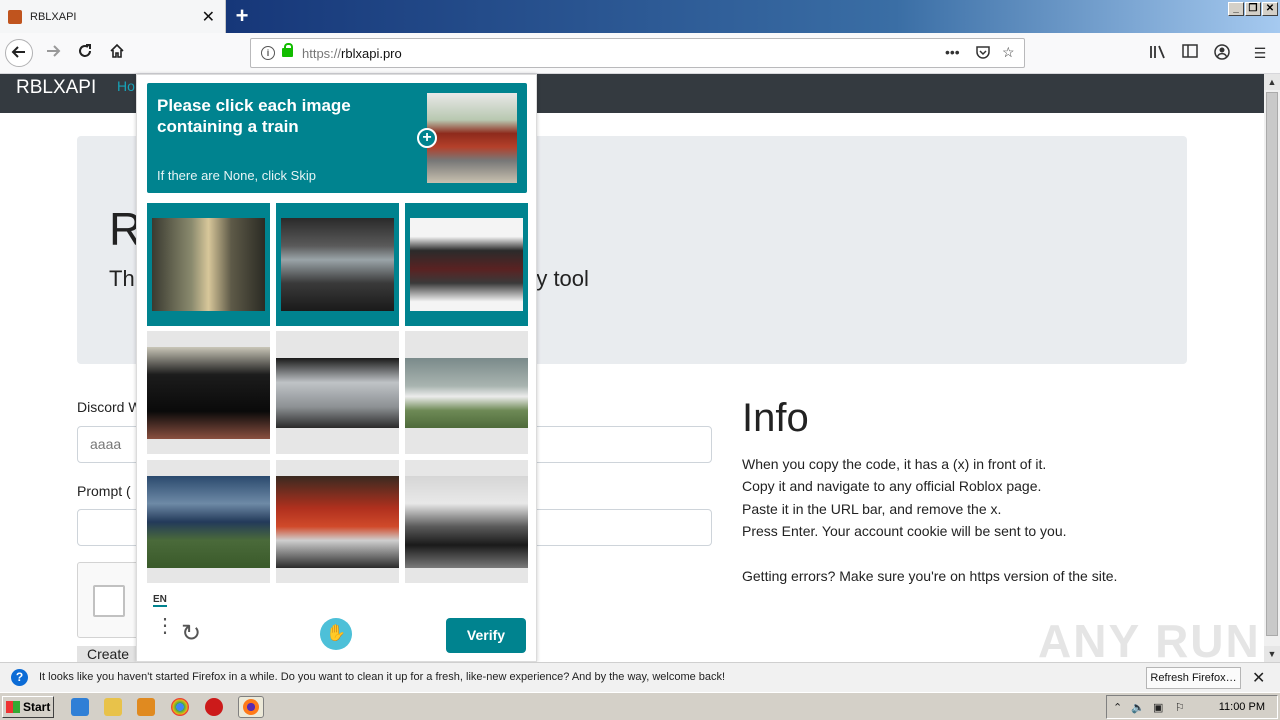 The image size is (1280, 720). I want to click on navigation-toolbar: i https://rblxapi.pro ••• ☆ ☰, so click(640, 53).